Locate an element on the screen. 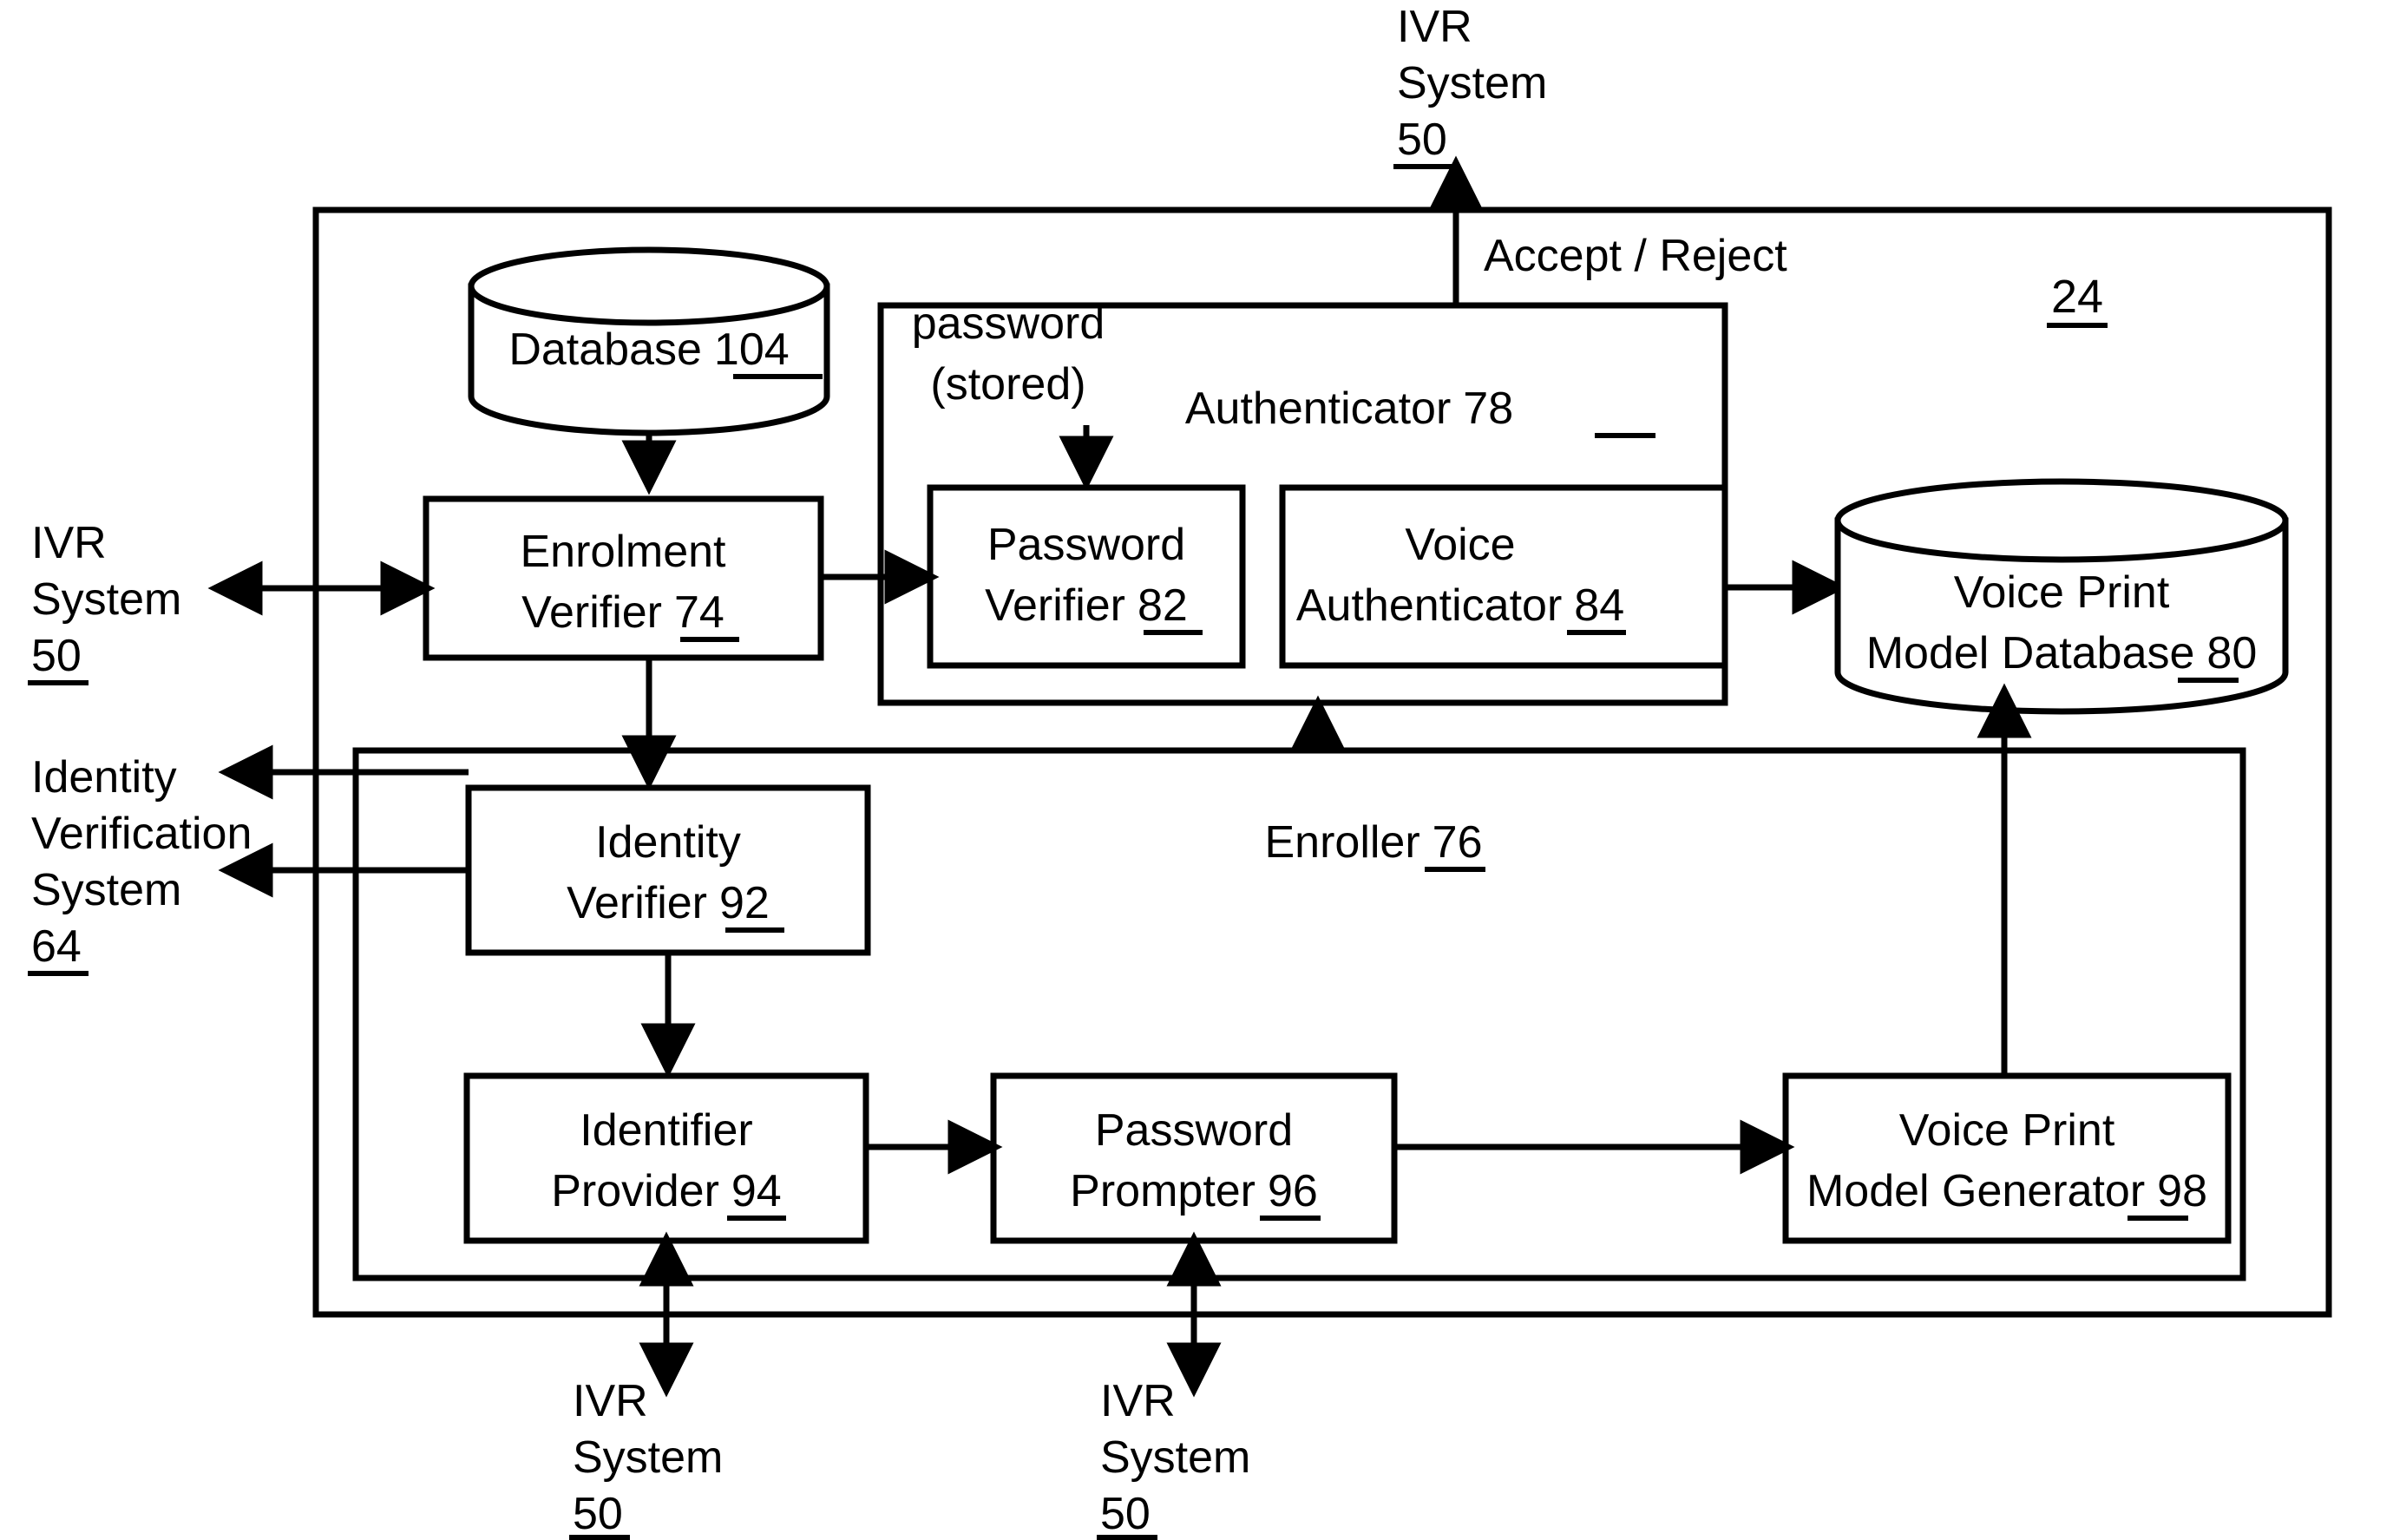  node-password-prompter-96: Password Prompter 96 is located at coordinates (1194, 1158).